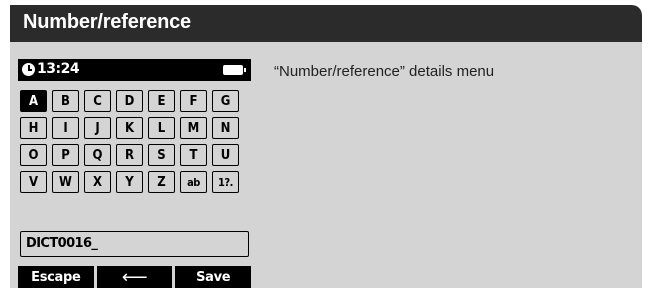 This screenshot has height=293, width=654. I want to click on key-g: G, so click(225, 101).